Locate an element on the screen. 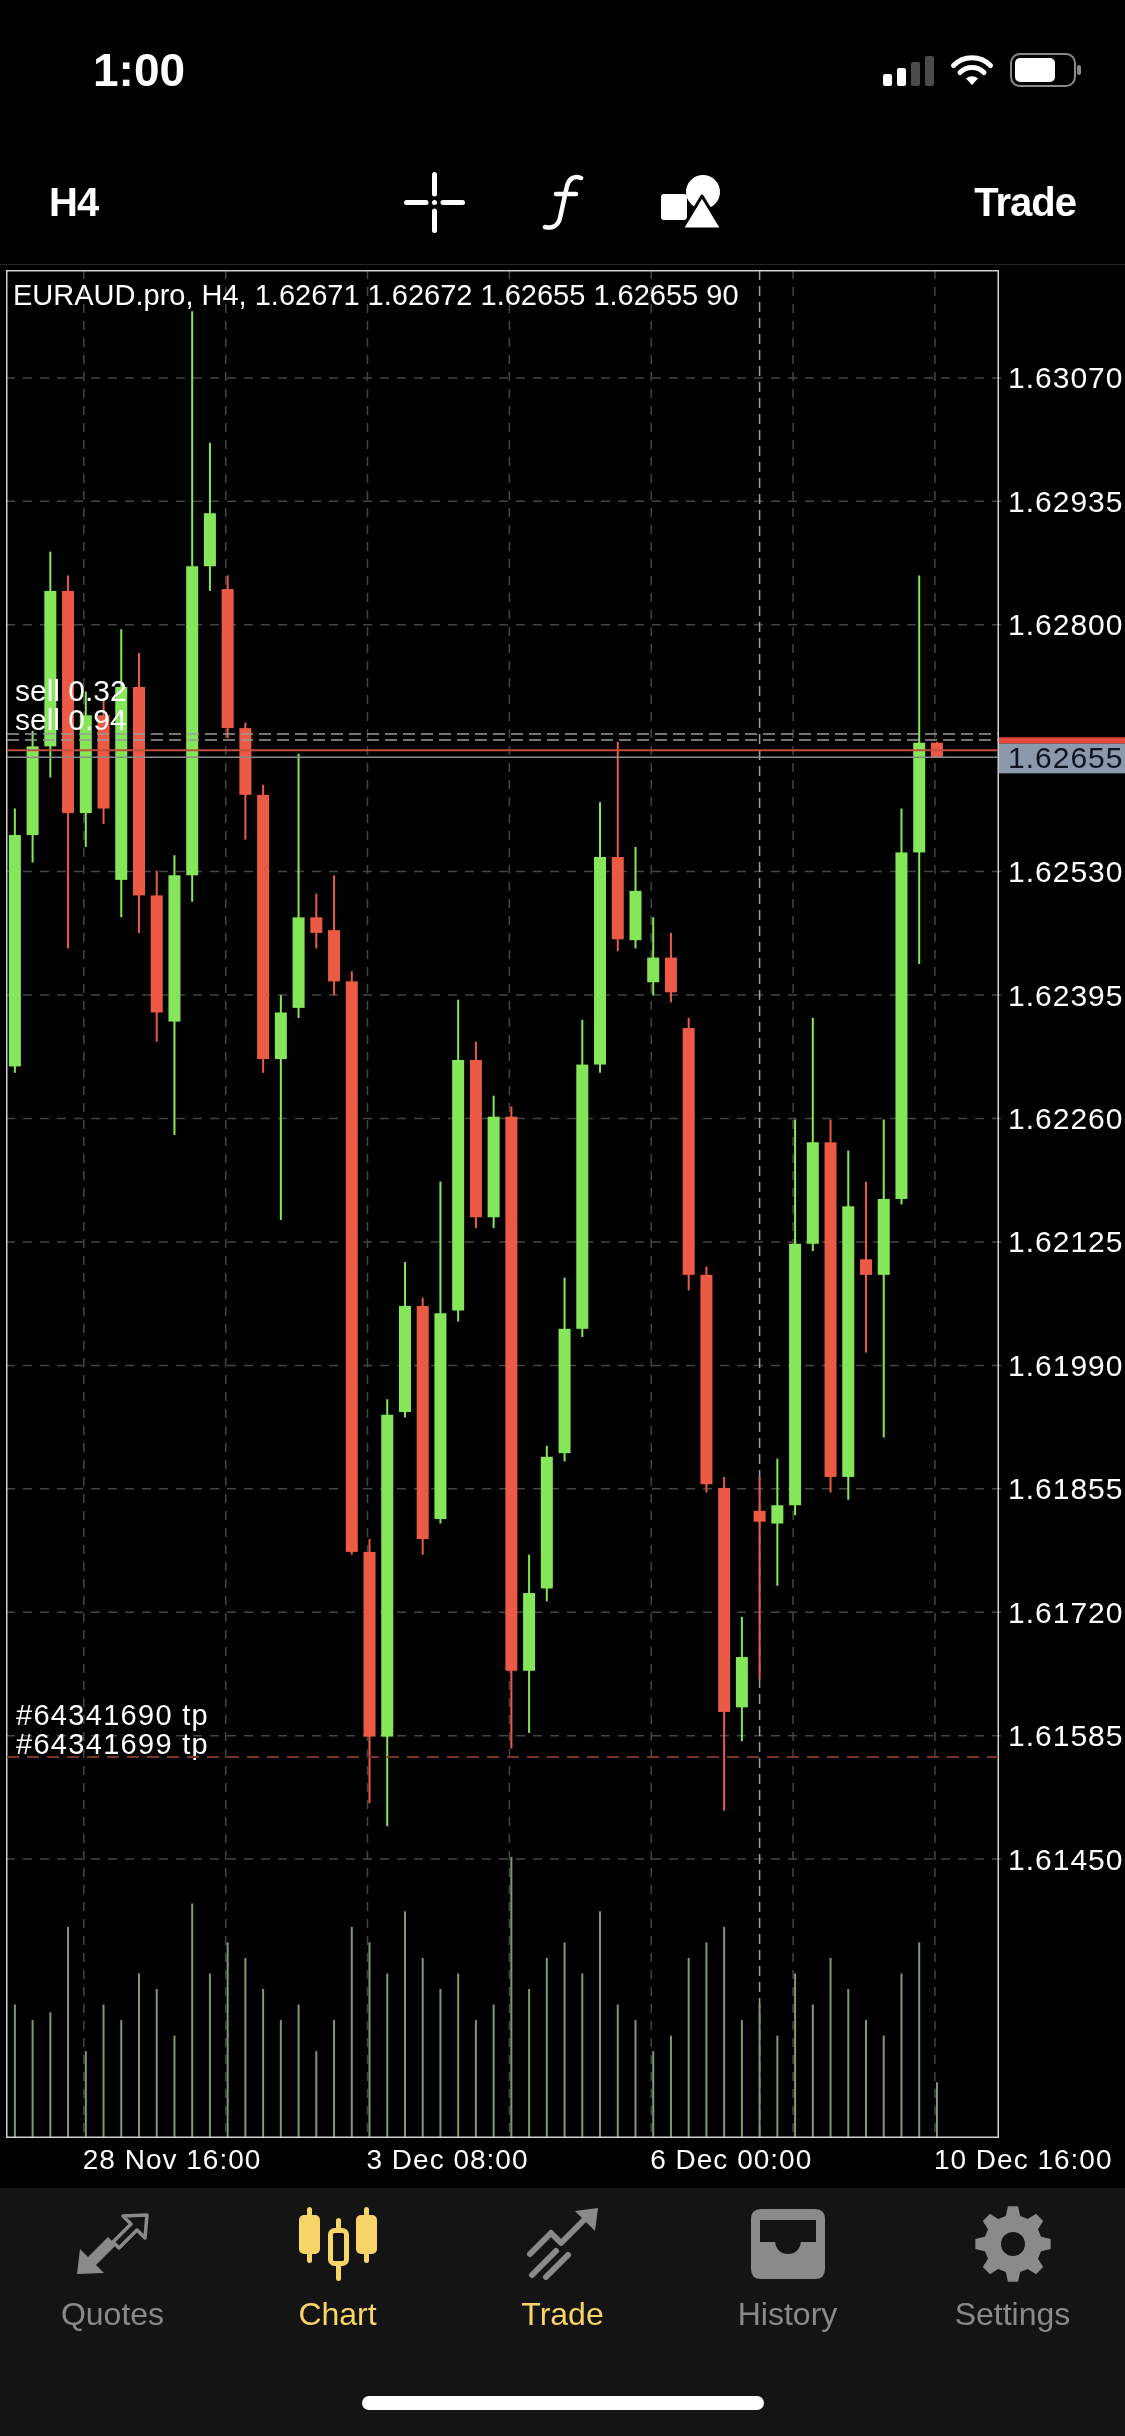  tab-bar-item: Chart is located at coordinates (337, 2260).